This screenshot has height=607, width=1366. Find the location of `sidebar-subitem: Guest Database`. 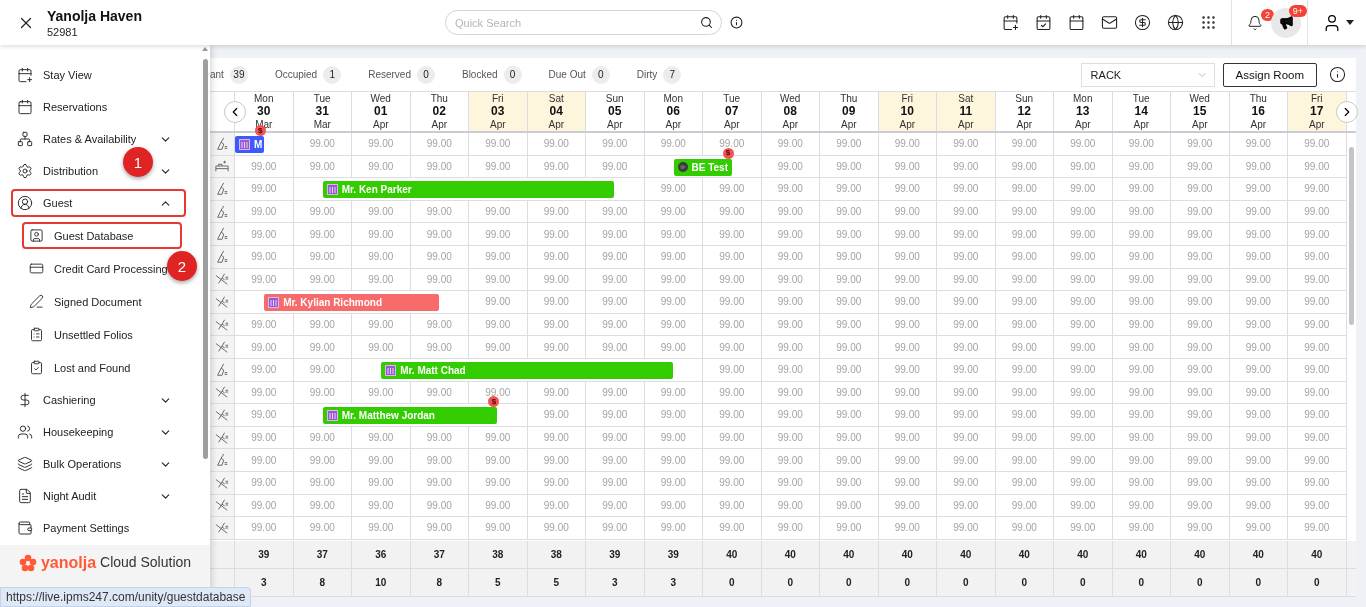

sidebar-subitem: Guest Database is located at coordinates (102, 235).